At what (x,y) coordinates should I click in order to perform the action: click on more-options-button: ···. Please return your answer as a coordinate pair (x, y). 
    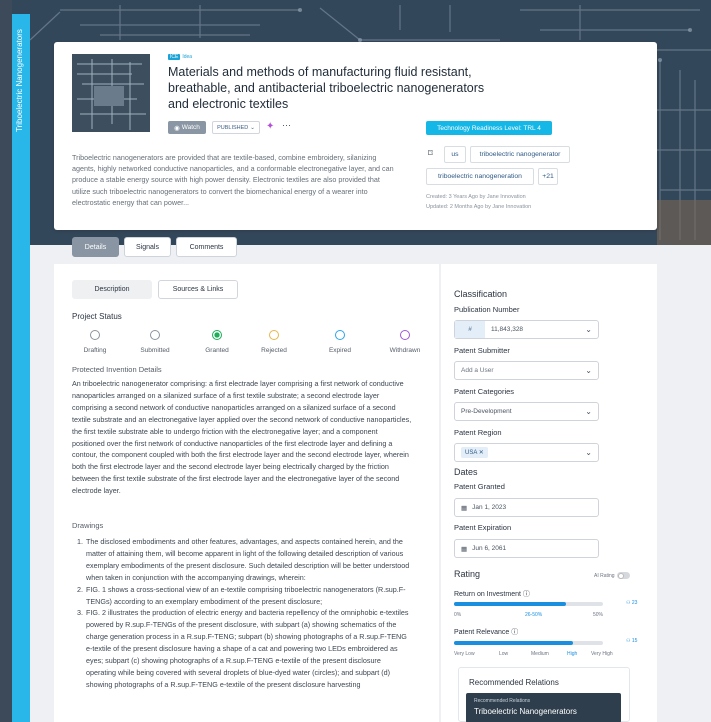
    Looking at the image, I should click on (286, 125).